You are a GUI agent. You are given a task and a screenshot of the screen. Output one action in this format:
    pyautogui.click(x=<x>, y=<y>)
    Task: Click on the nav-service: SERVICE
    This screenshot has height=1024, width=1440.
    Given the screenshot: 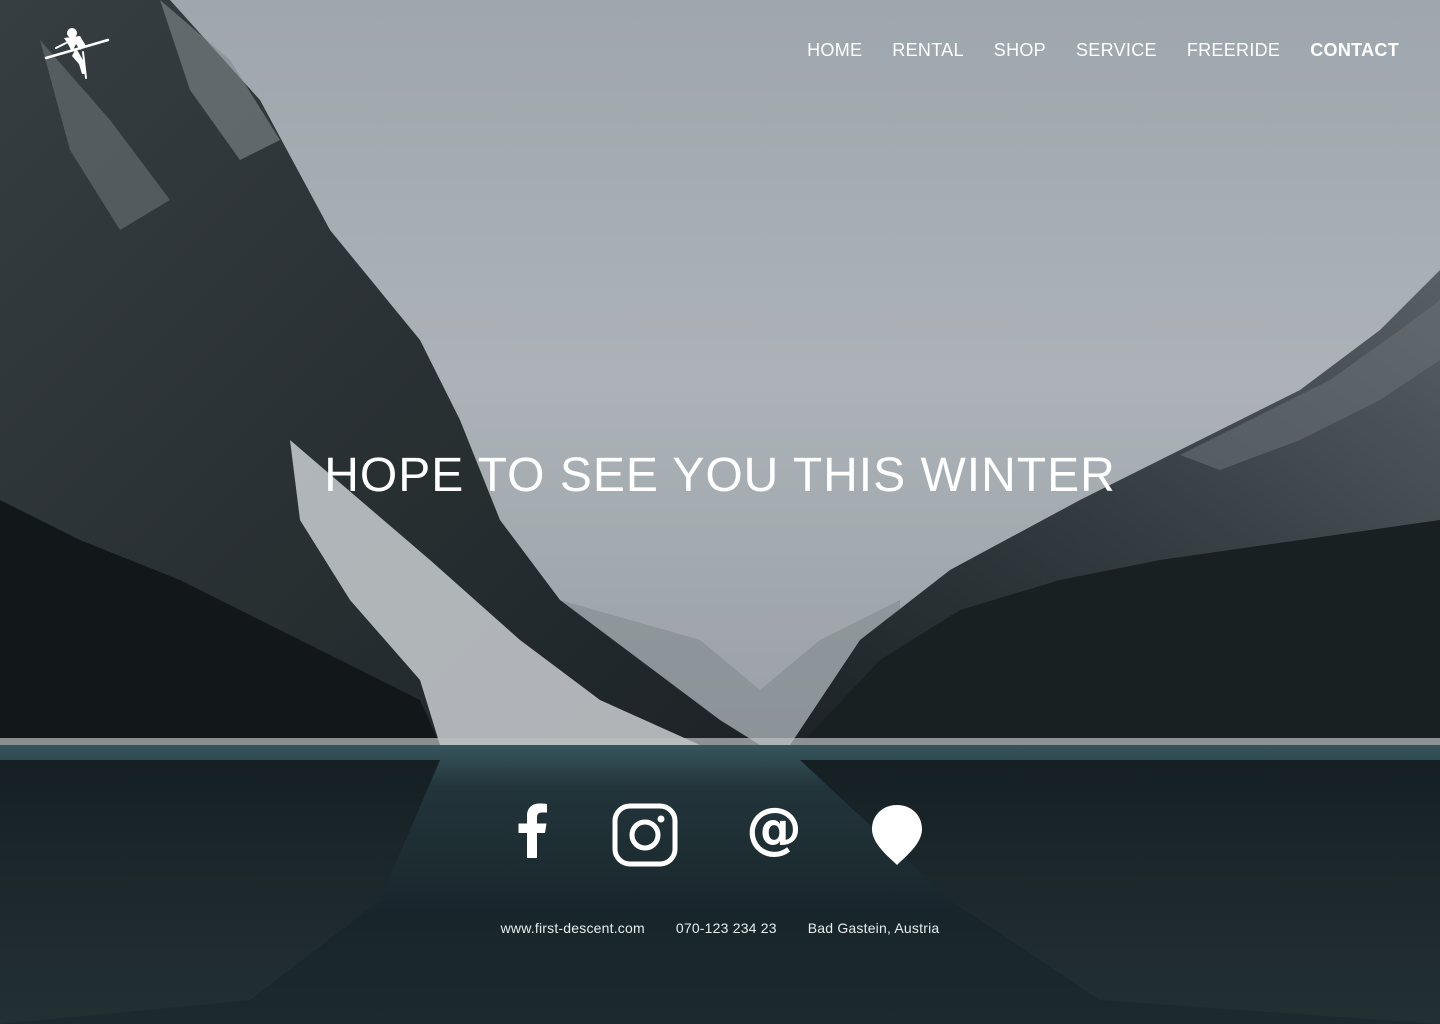 What is the action you would take?
    pyautogui.click(x=1116, y=50)
    